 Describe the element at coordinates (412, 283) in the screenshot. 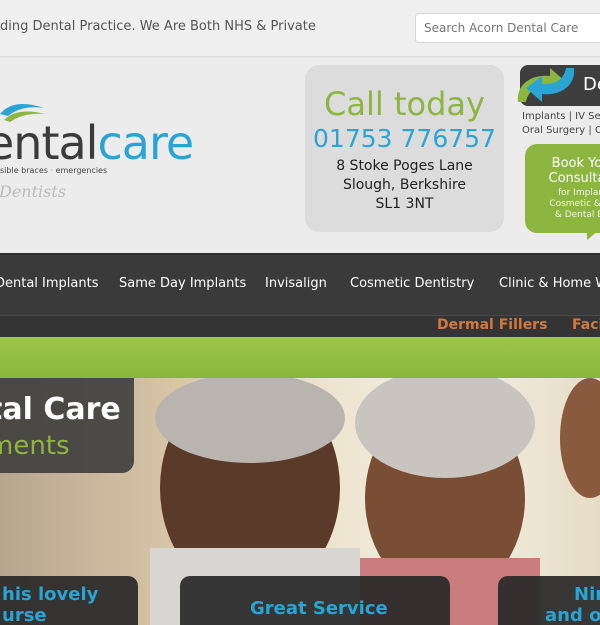

I see `nav-item-cosmetic-dentistry: Cosmetic Dentistry` at that location.